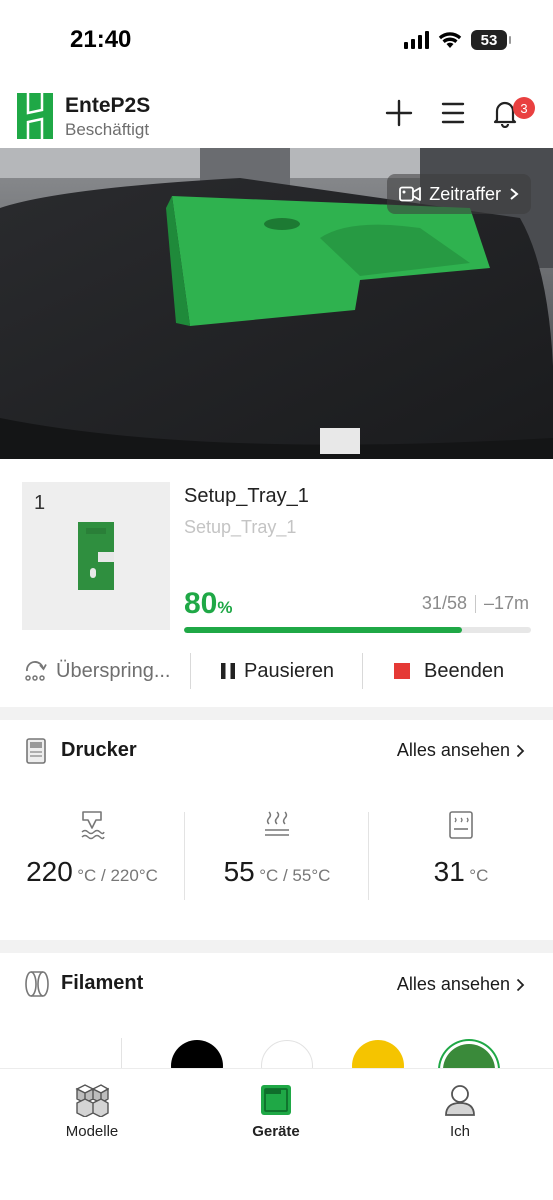  What do you see at coordinates (92, 1131) in the screenshot?
I see `nav-models-label: Modelle` at bounding box center [92, 1131].